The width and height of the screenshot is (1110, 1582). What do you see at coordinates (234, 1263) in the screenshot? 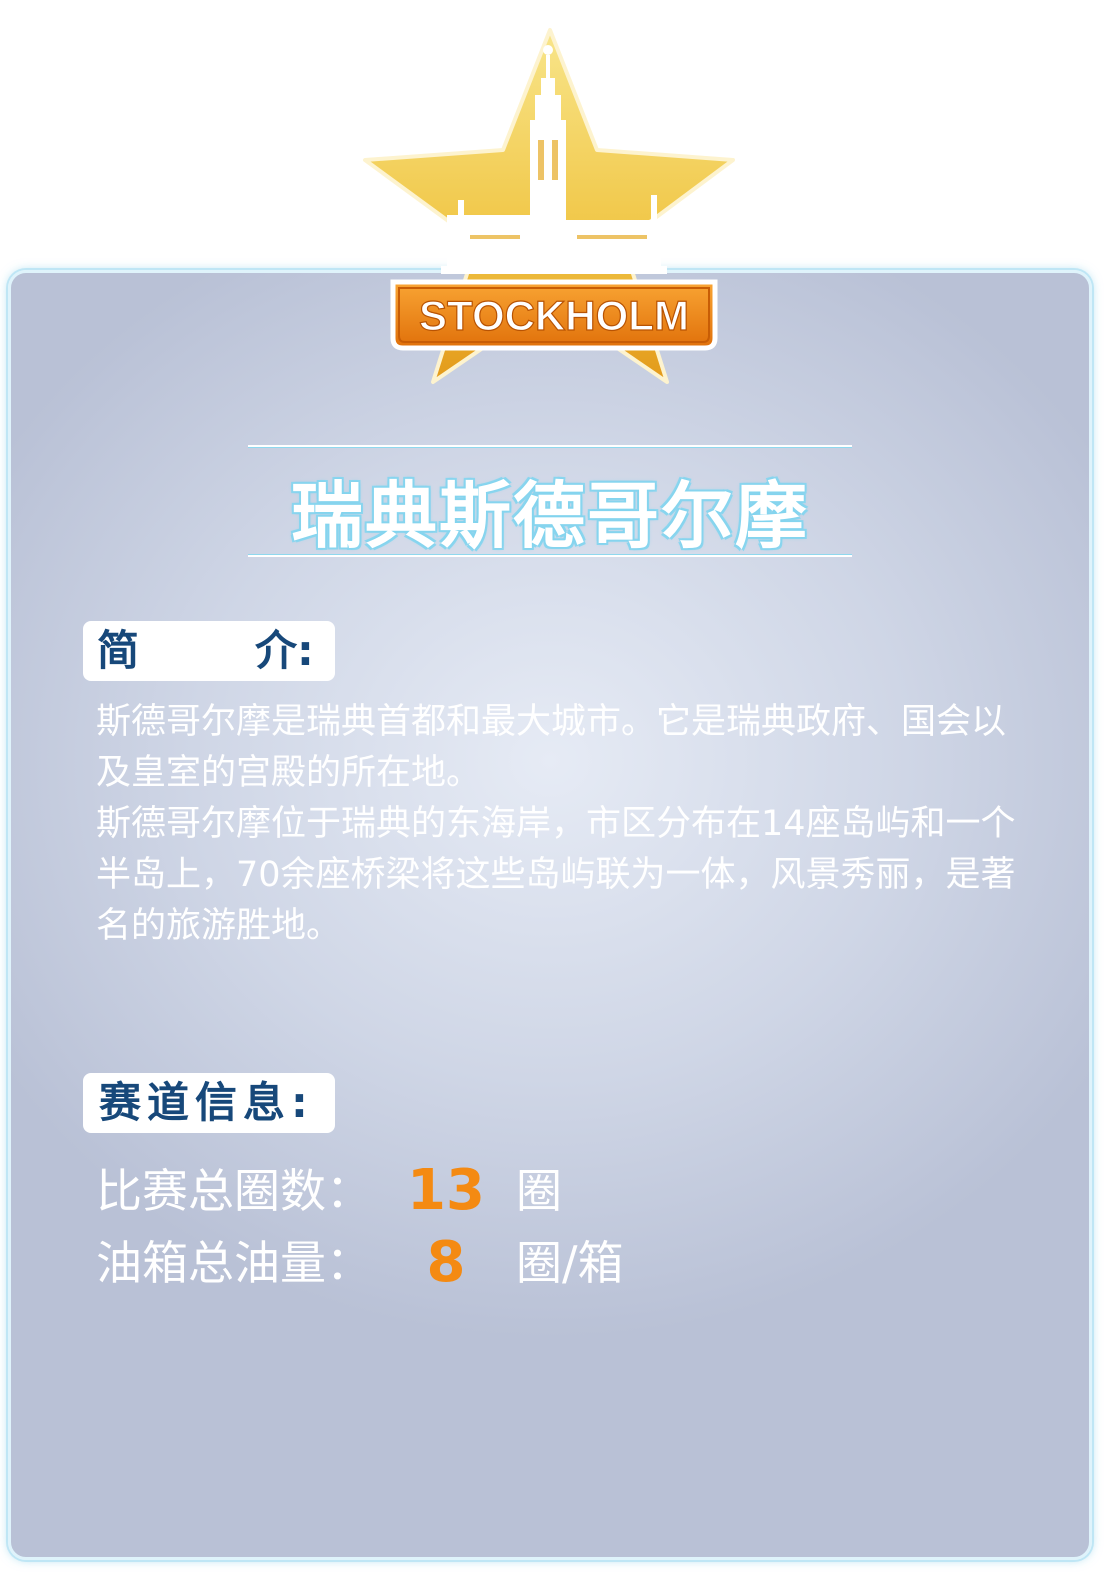
I see `fuel-label: 油箱总油量：` at bounding box center [234, 1263].